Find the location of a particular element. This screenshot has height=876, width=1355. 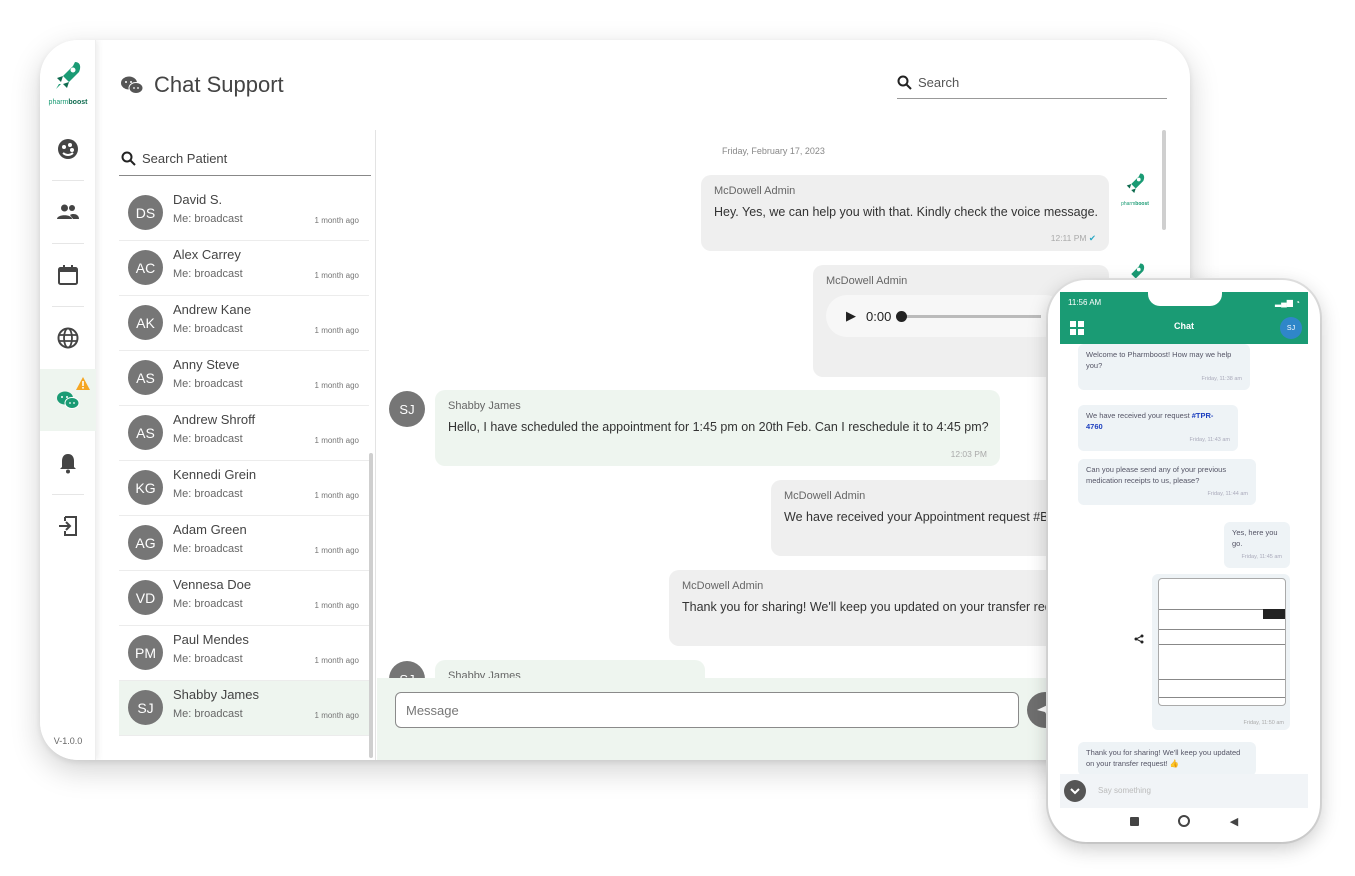

recents-icon is located at coordinates (1134, 821).